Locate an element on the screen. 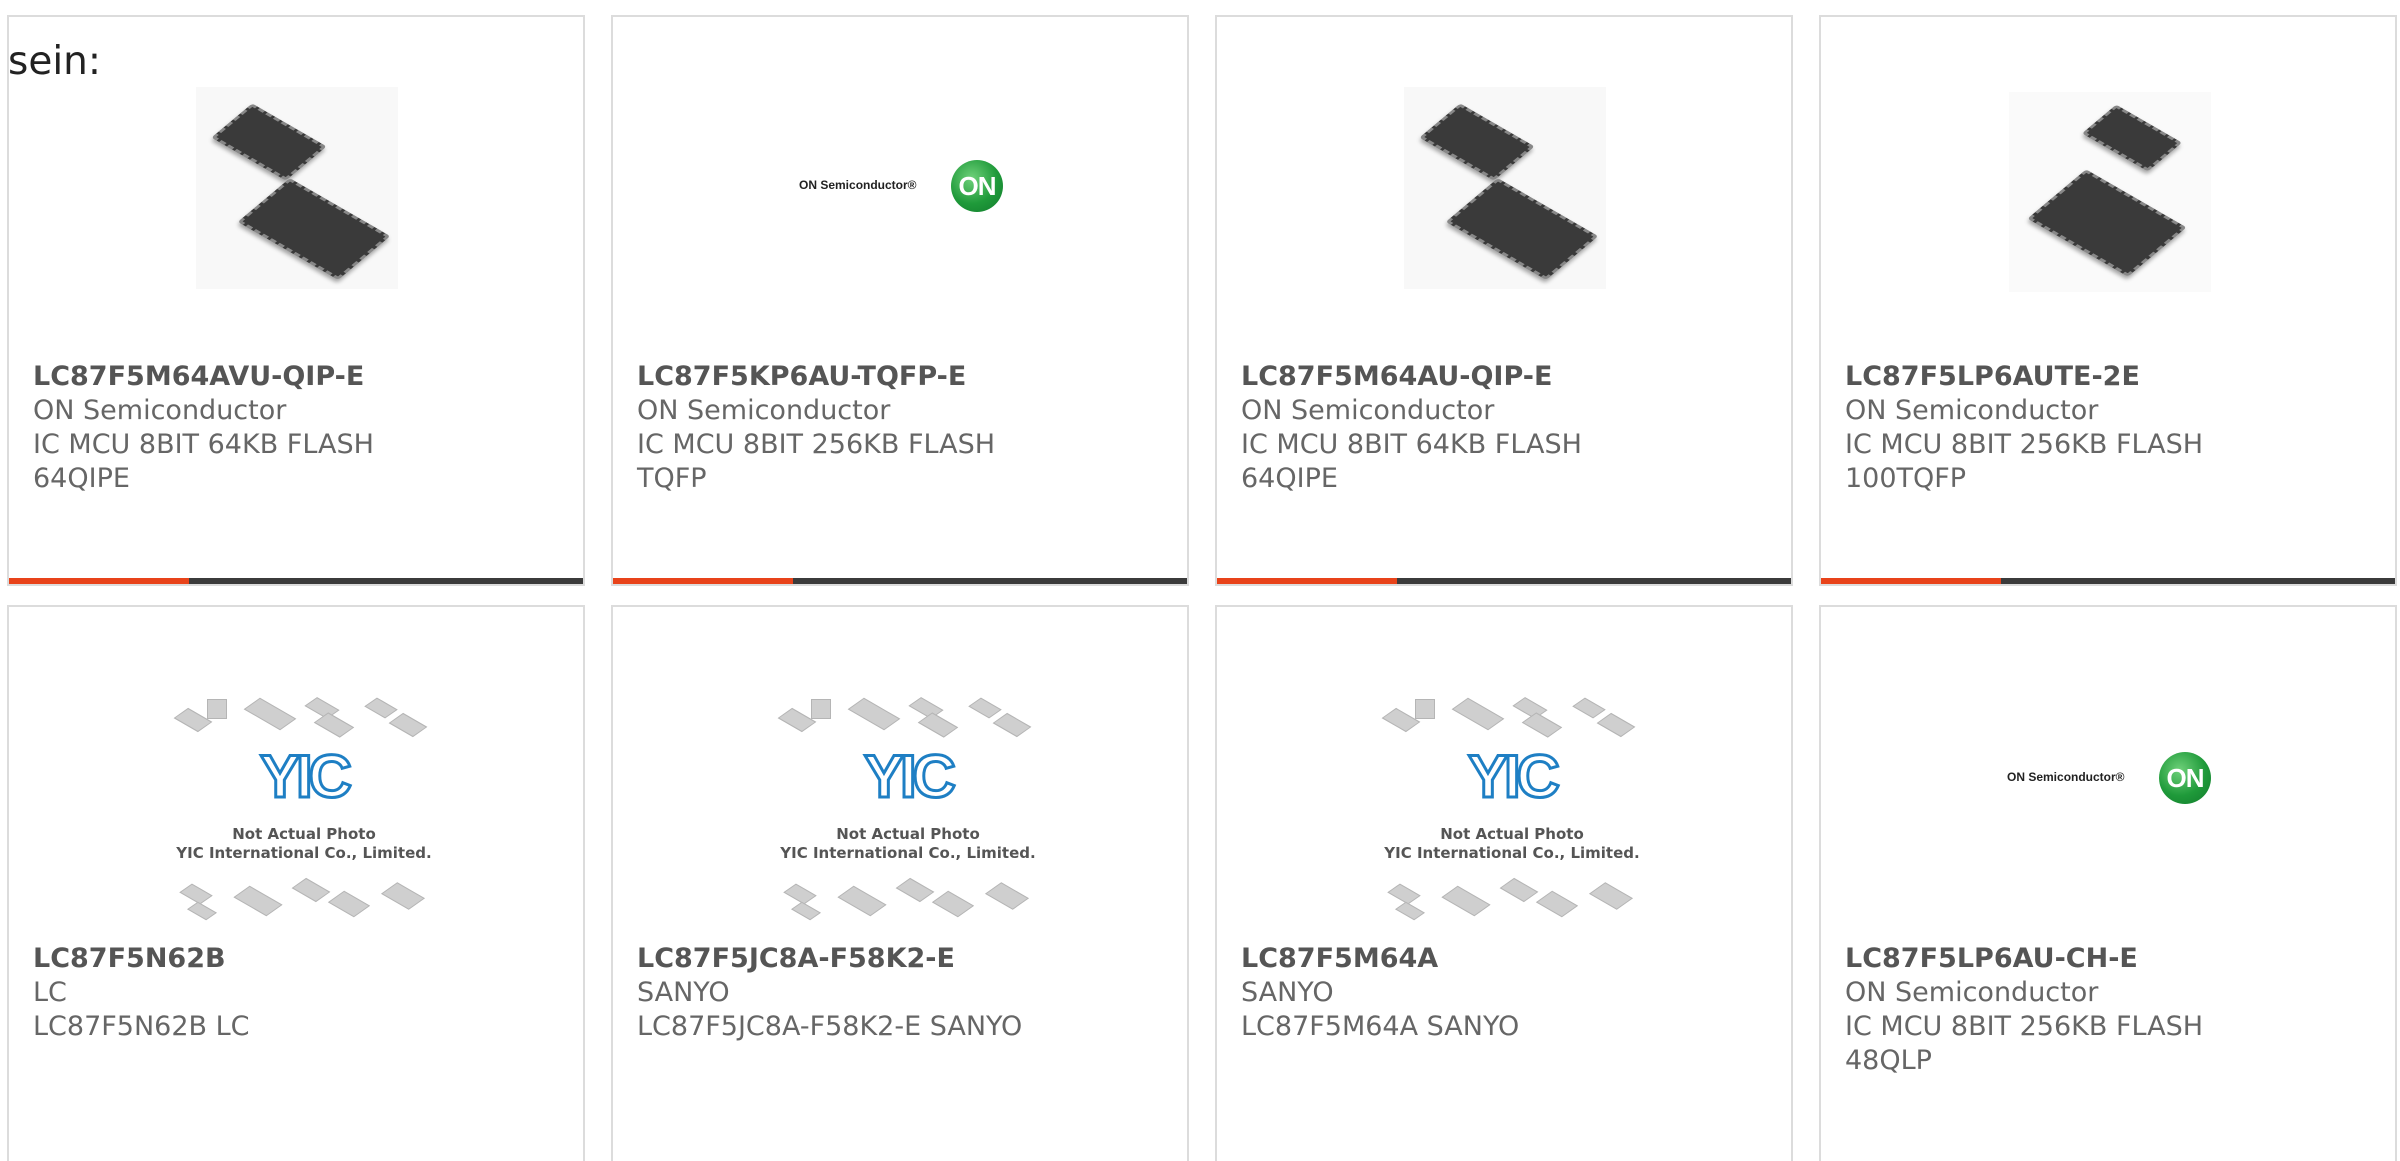 The width and height of the screenshot is (2400, 1161). part-number-link: LC87F5LP6AU-CH-E is located at coordinates (2108, 959).